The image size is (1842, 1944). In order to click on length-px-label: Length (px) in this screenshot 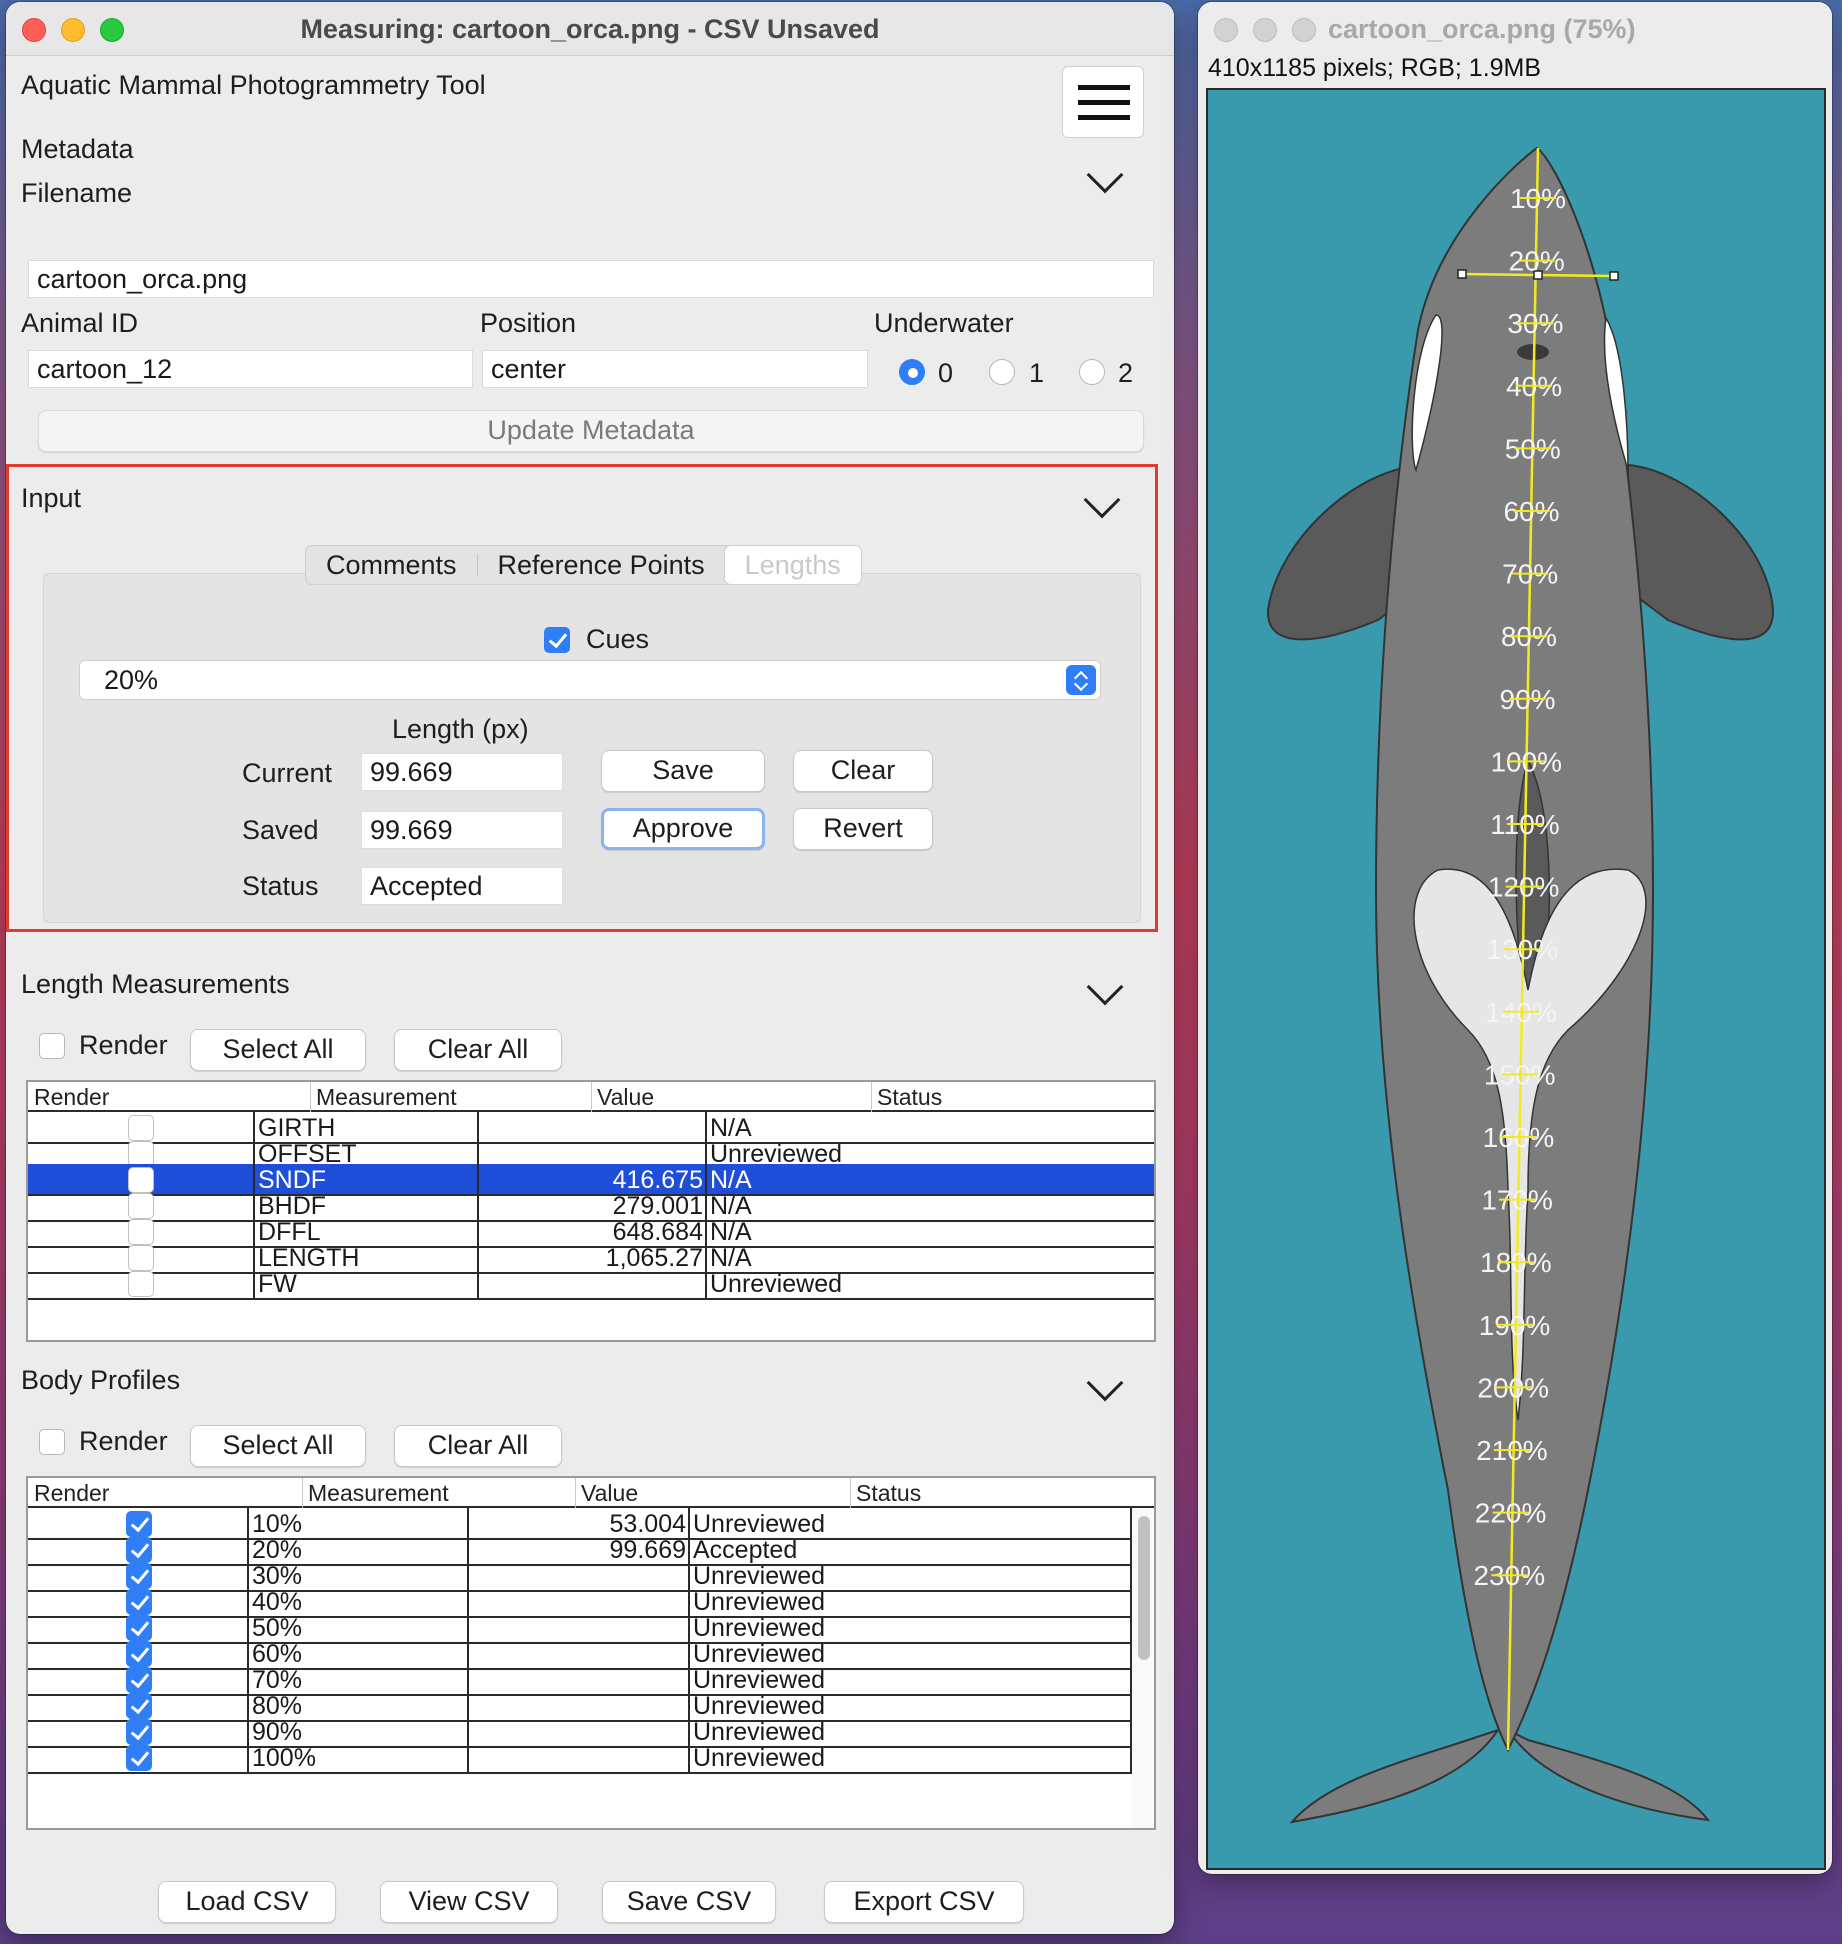, I will do `click(460, 729)`.